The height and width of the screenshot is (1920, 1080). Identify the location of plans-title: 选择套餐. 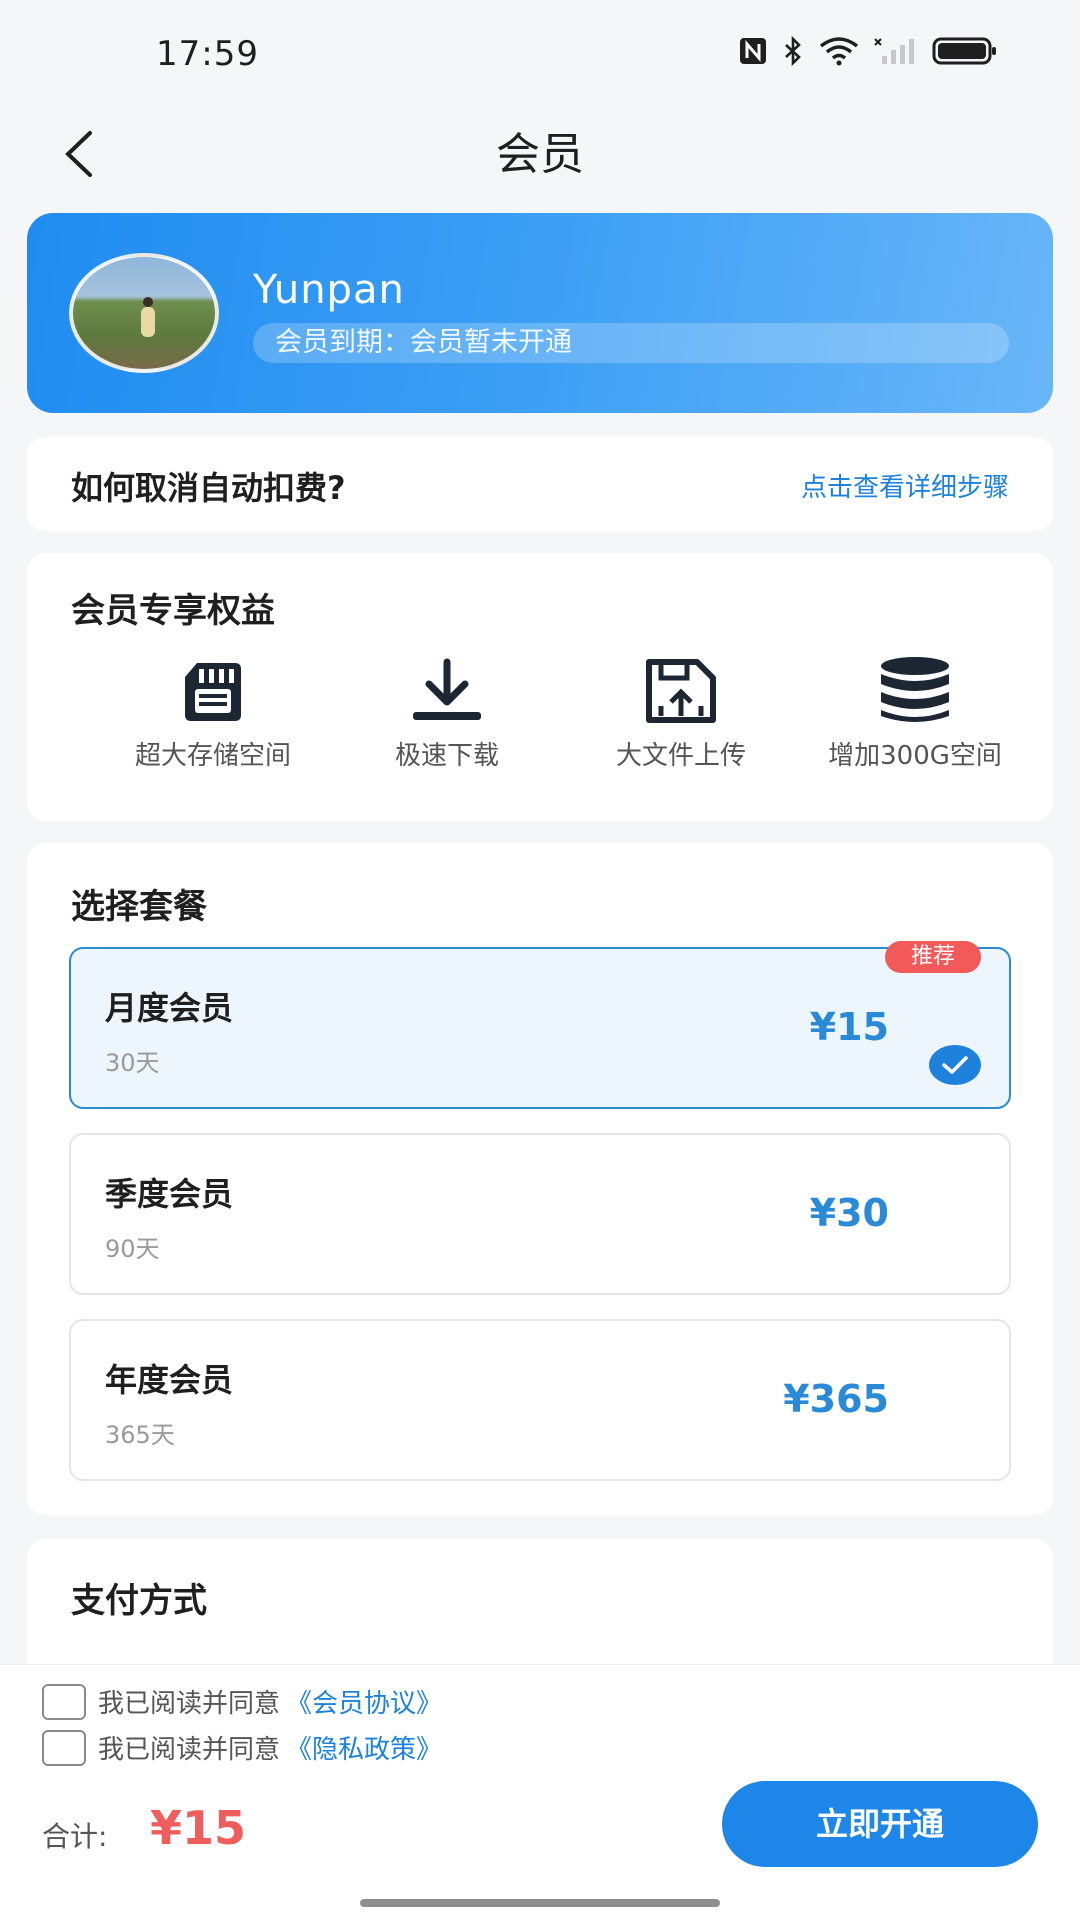
(139, 907).